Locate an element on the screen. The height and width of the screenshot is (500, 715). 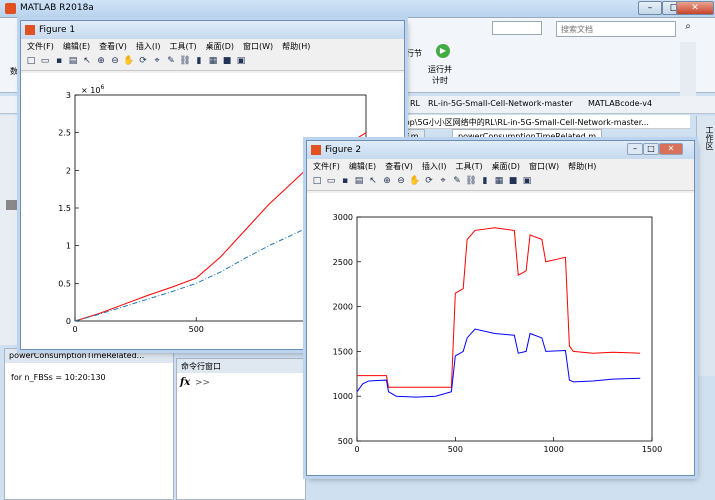
figure-1-title: Figure 1 is located at coordinates (57, 30).